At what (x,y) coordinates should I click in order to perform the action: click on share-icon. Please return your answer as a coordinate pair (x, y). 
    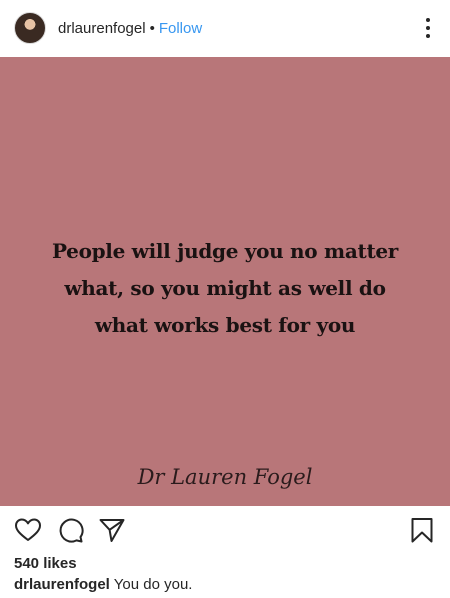
    Looking at the image, I should click on (112, 530).